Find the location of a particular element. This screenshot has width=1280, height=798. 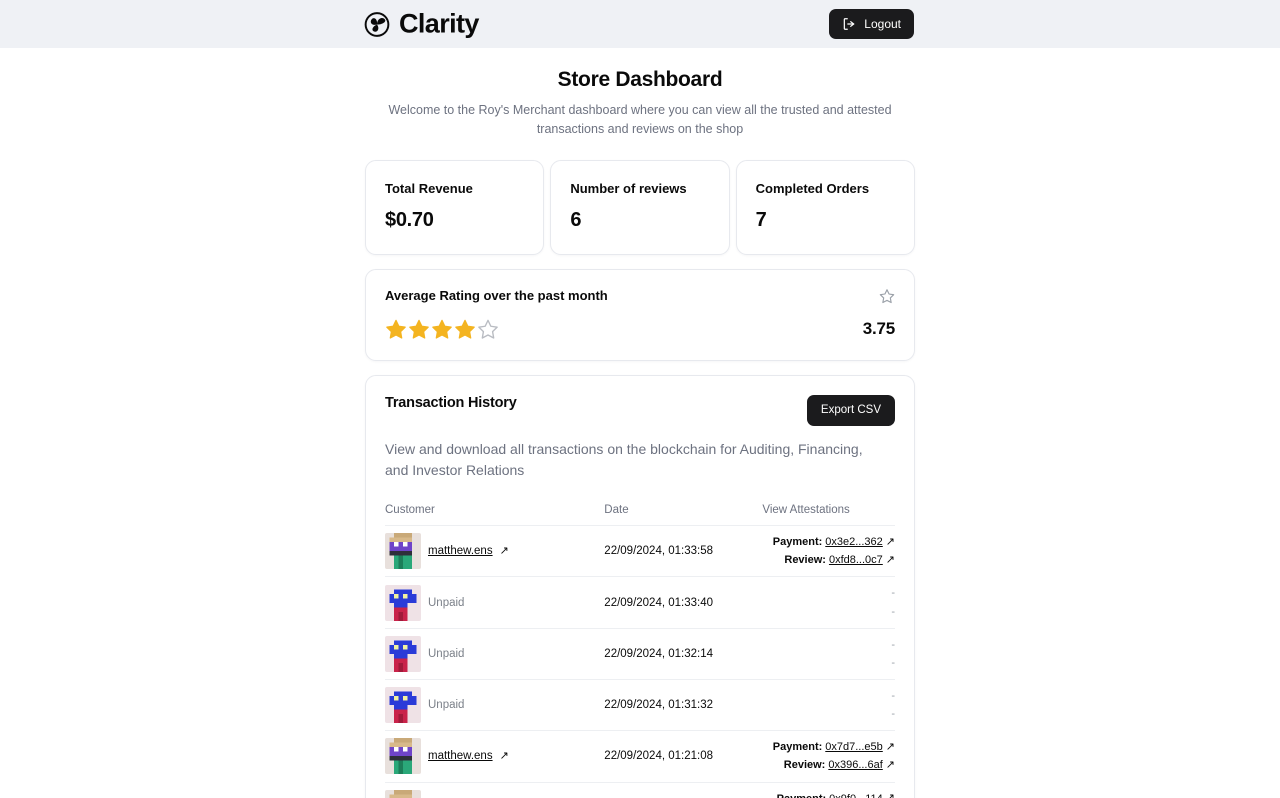

transaction-date: 22/09/2024, 01:19:06 is located at coordinates (683, 790).